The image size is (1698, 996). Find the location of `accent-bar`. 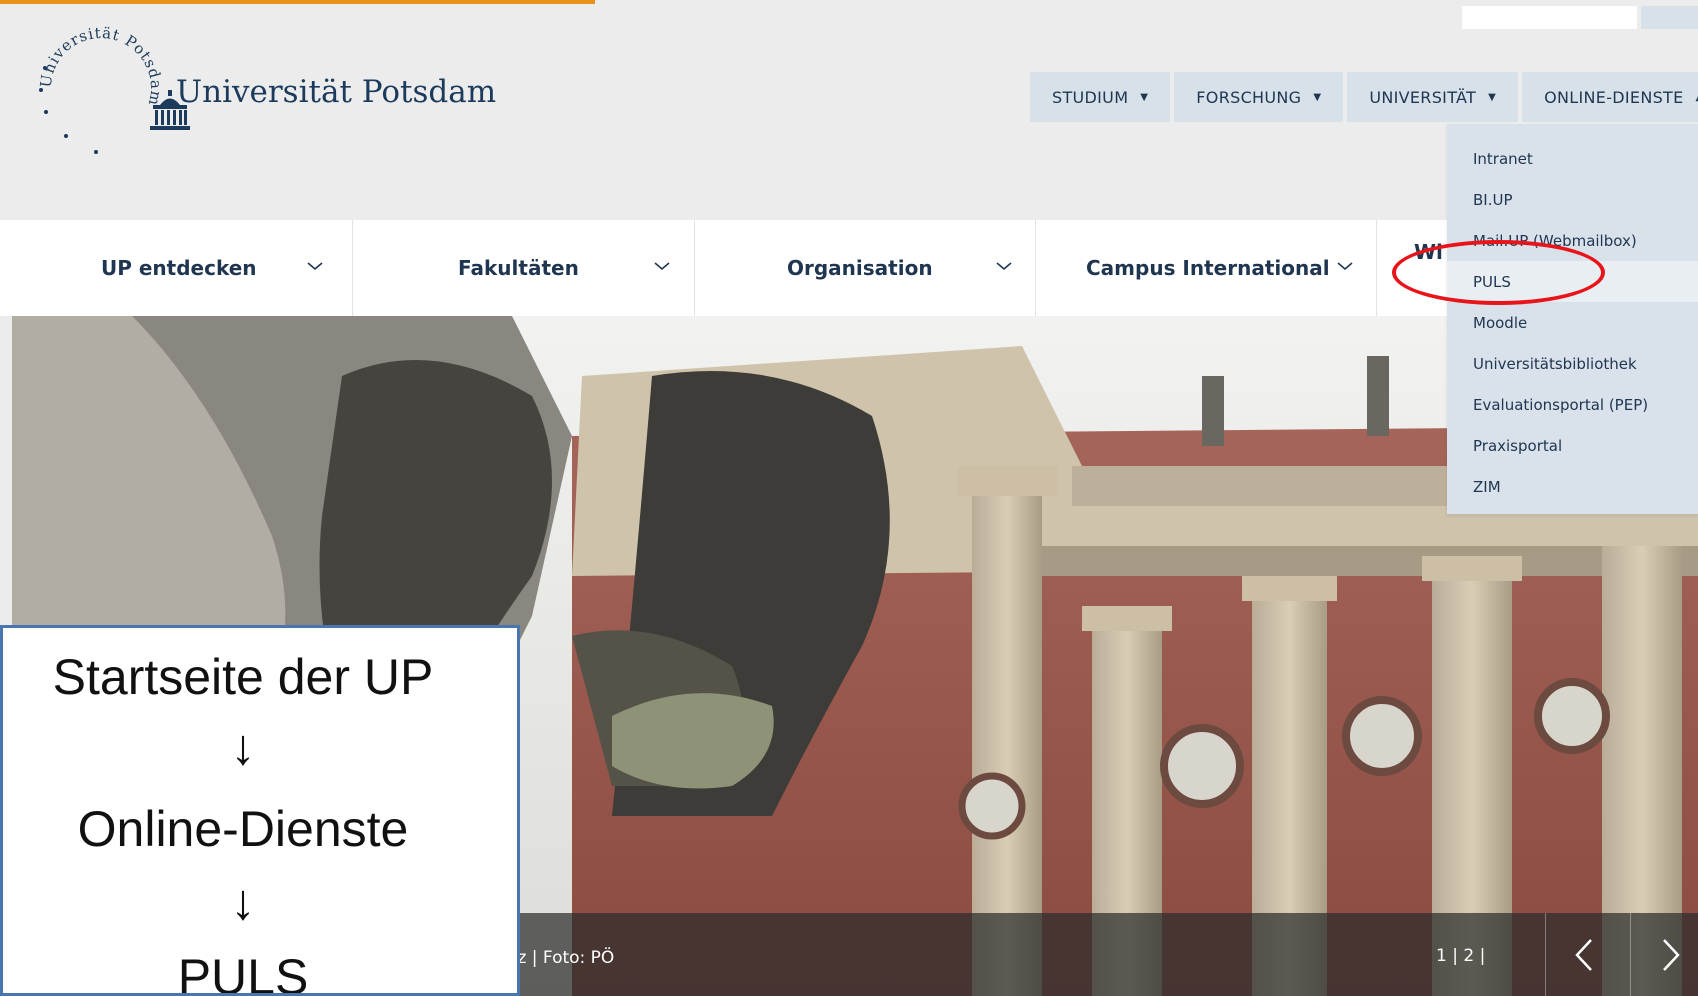

accent-bar is located at coordinates (297, 2).